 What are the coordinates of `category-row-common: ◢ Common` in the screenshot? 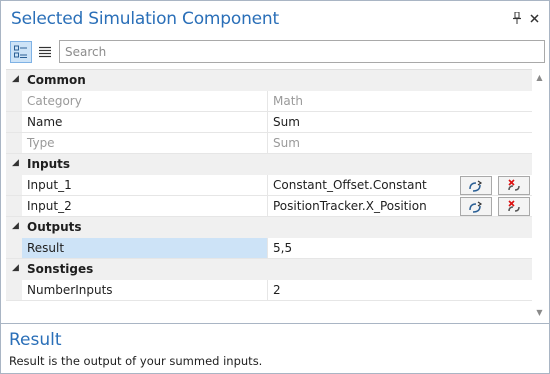 It's located at (269, 80).